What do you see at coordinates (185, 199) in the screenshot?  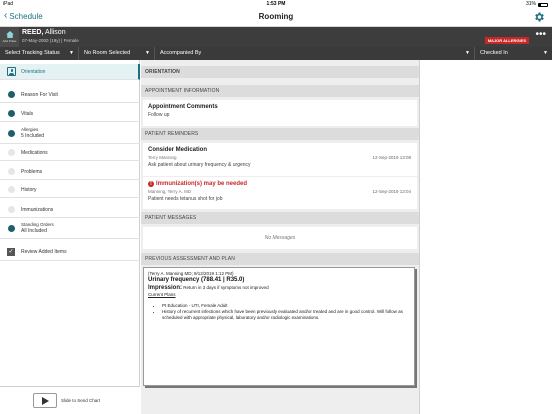 I see `reminder-text: Patient needs tetanus shot for job` at bounding box center [185, 199].